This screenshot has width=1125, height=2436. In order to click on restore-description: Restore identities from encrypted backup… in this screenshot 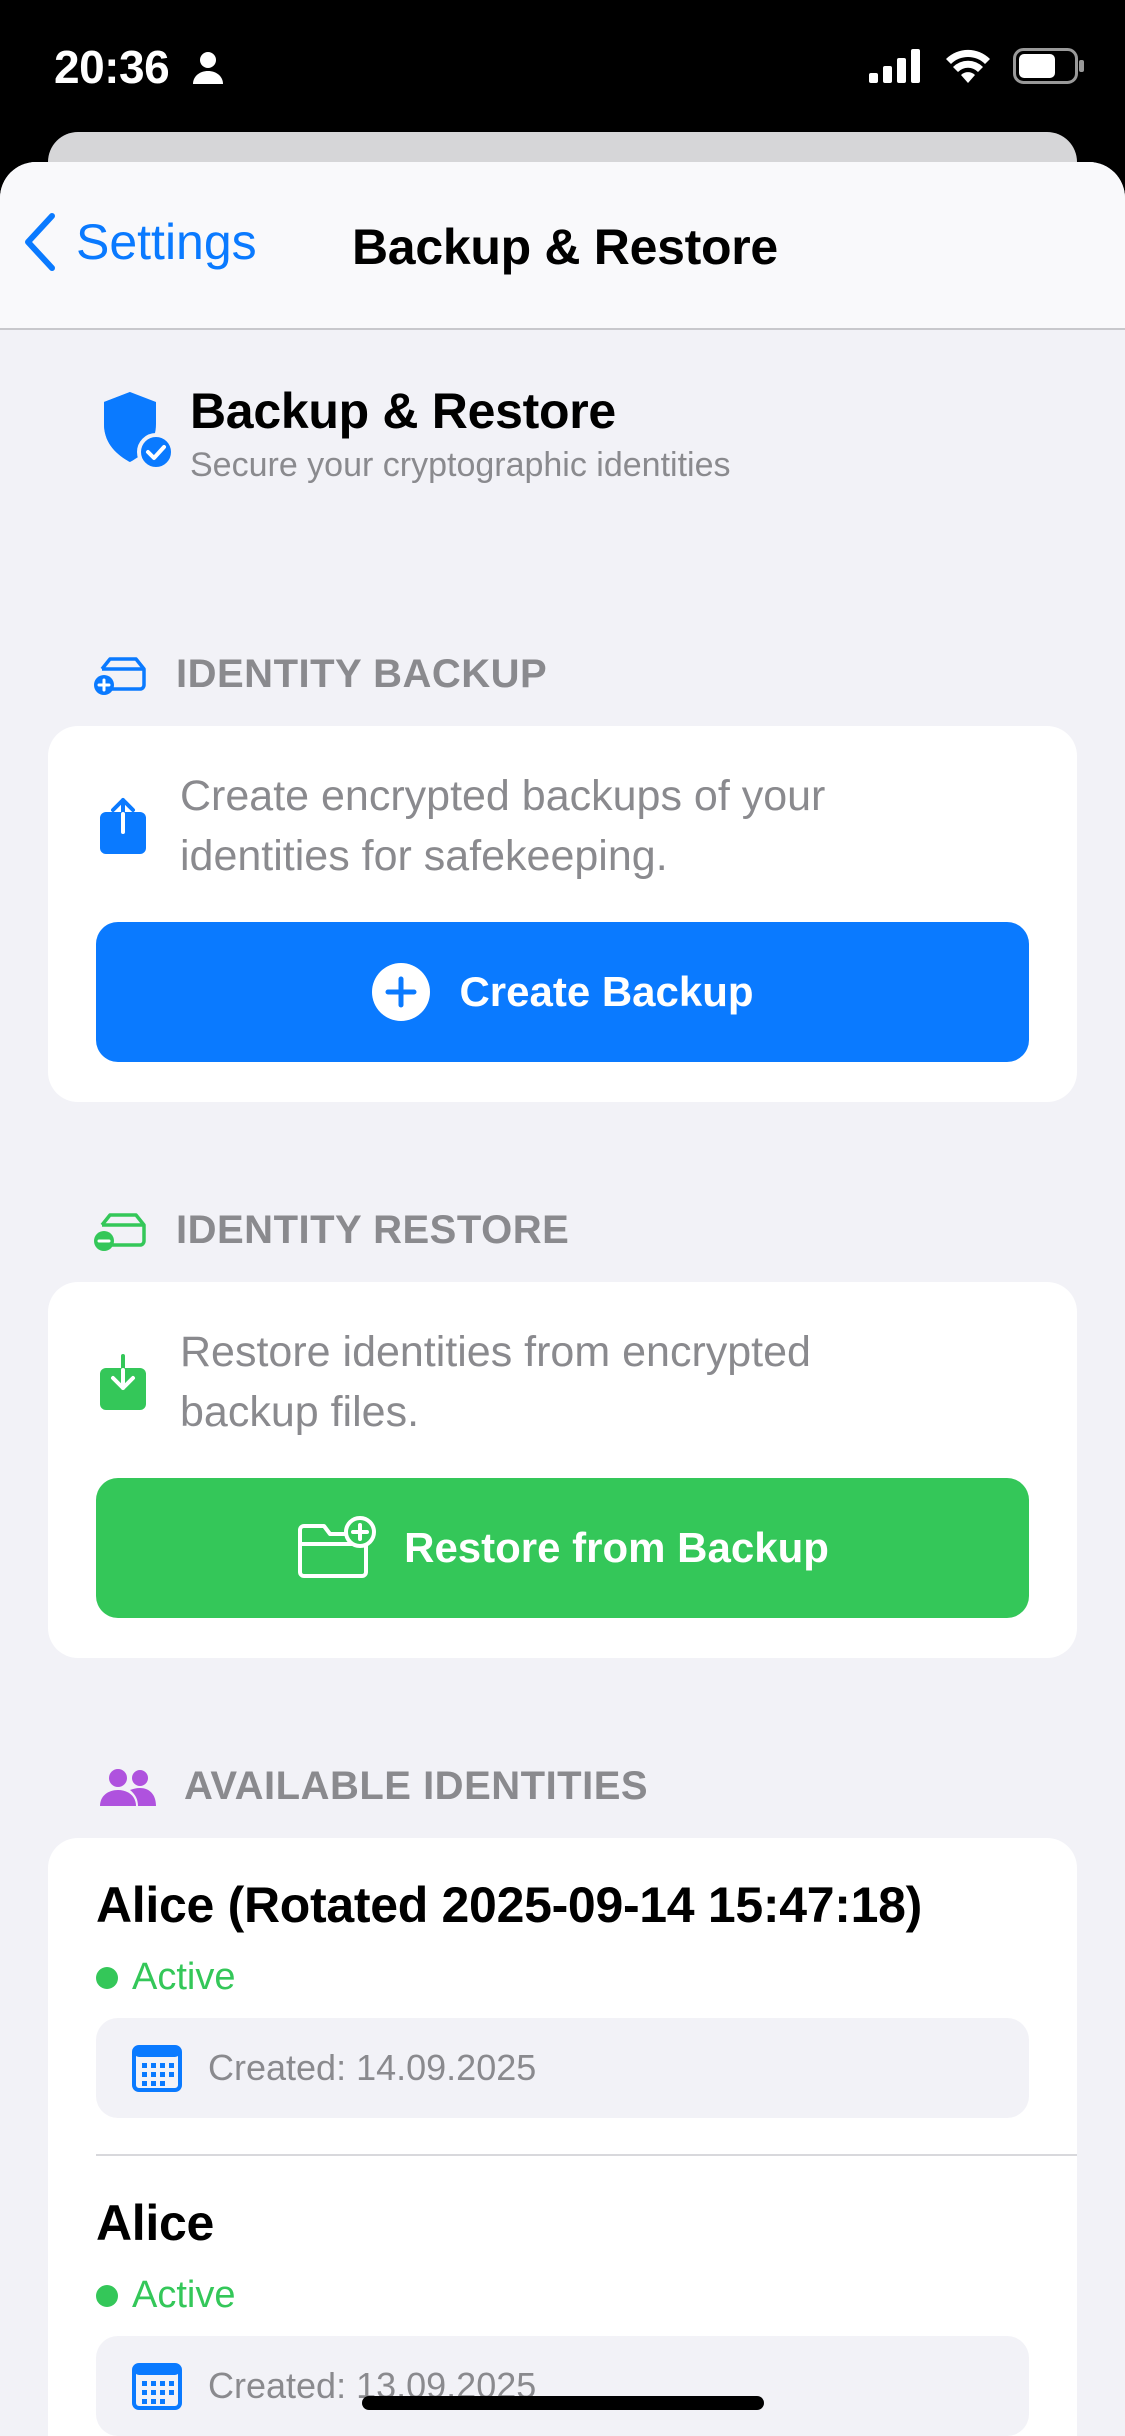, I will do `click(495, 1382)`.